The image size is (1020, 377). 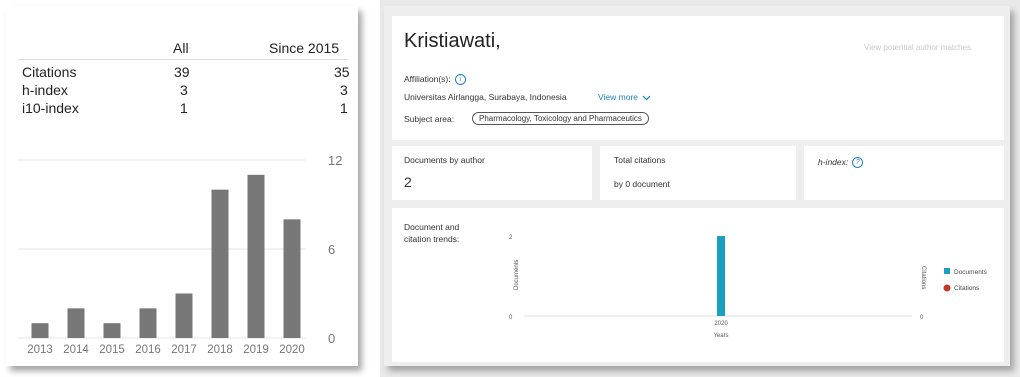 I want to click on bar-2020, so click(x=292, y=278).